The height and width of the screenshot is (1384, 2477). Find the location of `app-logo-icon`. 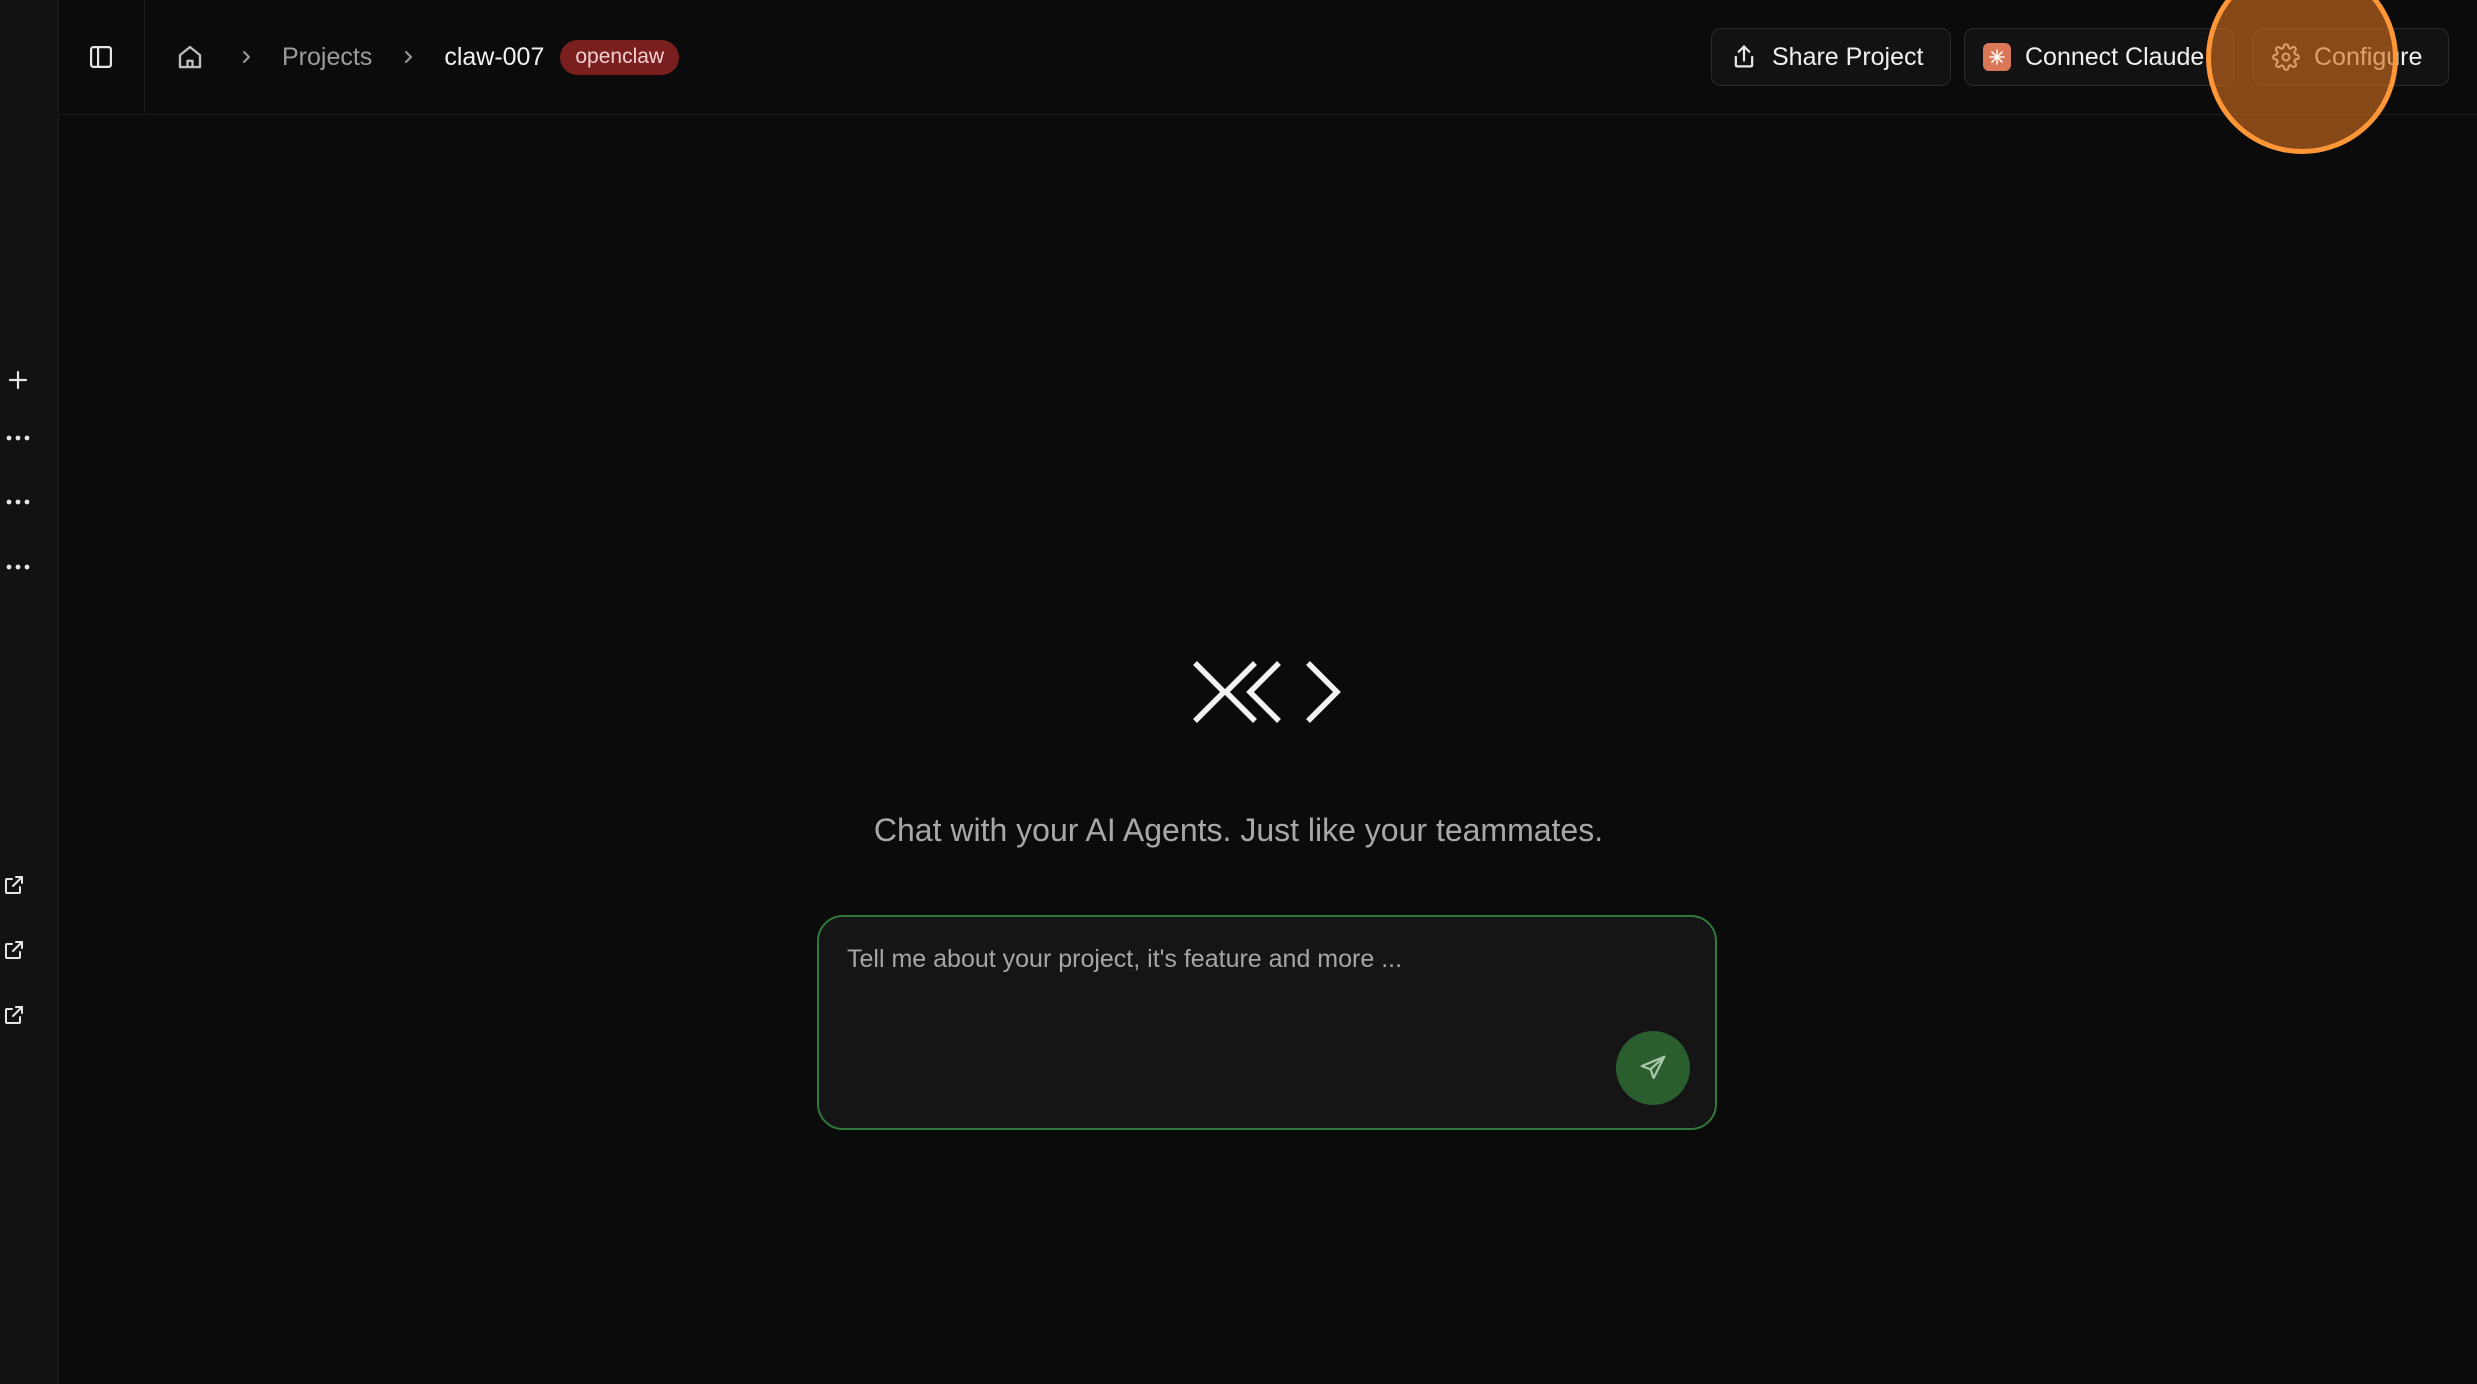

app-logo-icon is located at coordinates (1267, 692).